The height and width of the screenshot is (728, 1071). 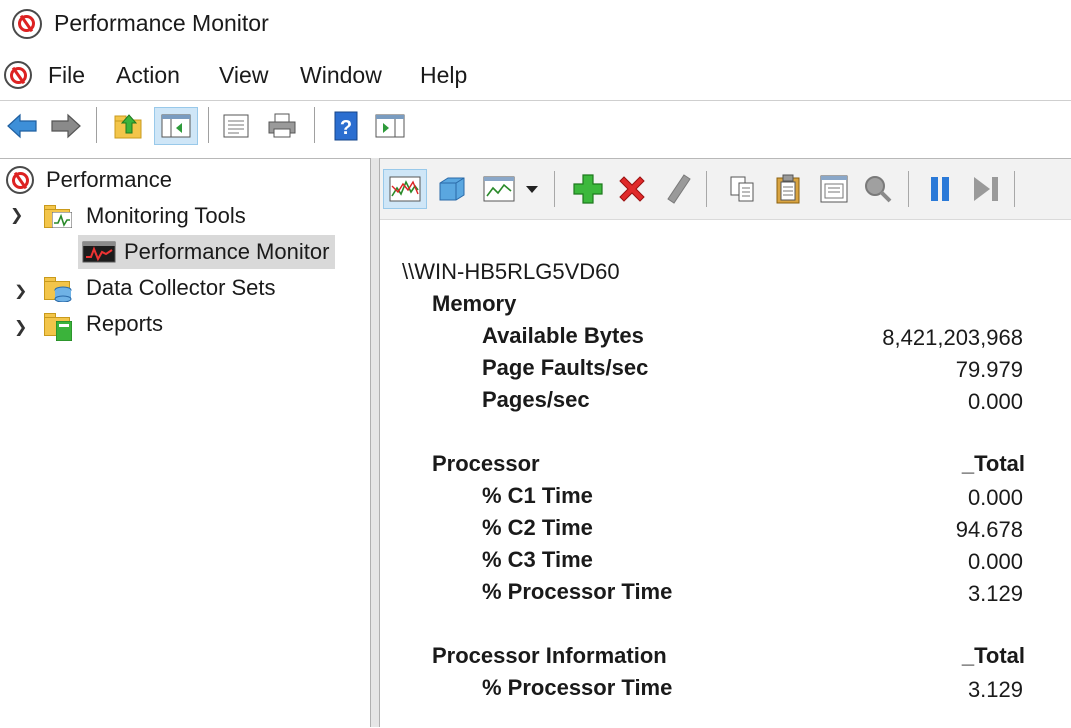 What do you see at coordinates (486, 463) in the screenshot?
I see `object-processor: Processor` at bounding box center [486, 463].